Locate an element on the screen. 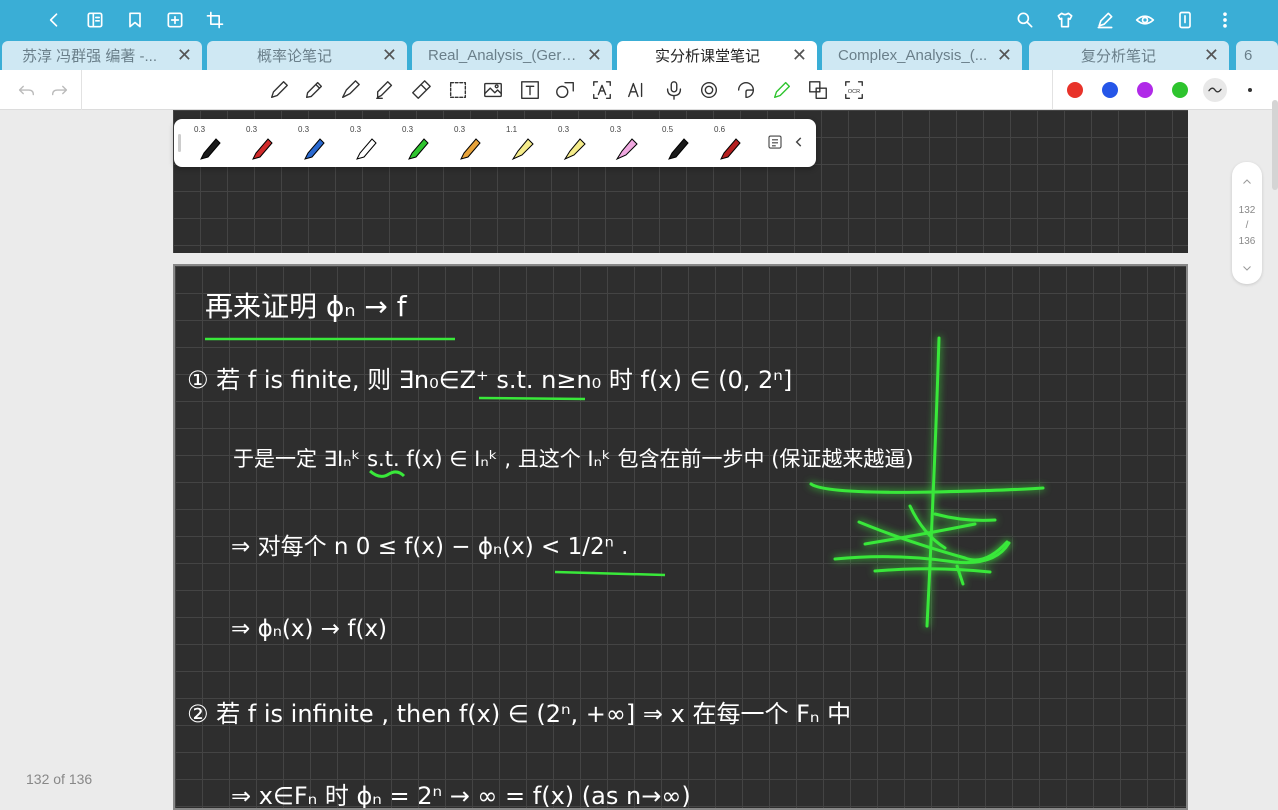  note-title: 再来证明 ϕₙ → f is located at coordinates (306, 306).